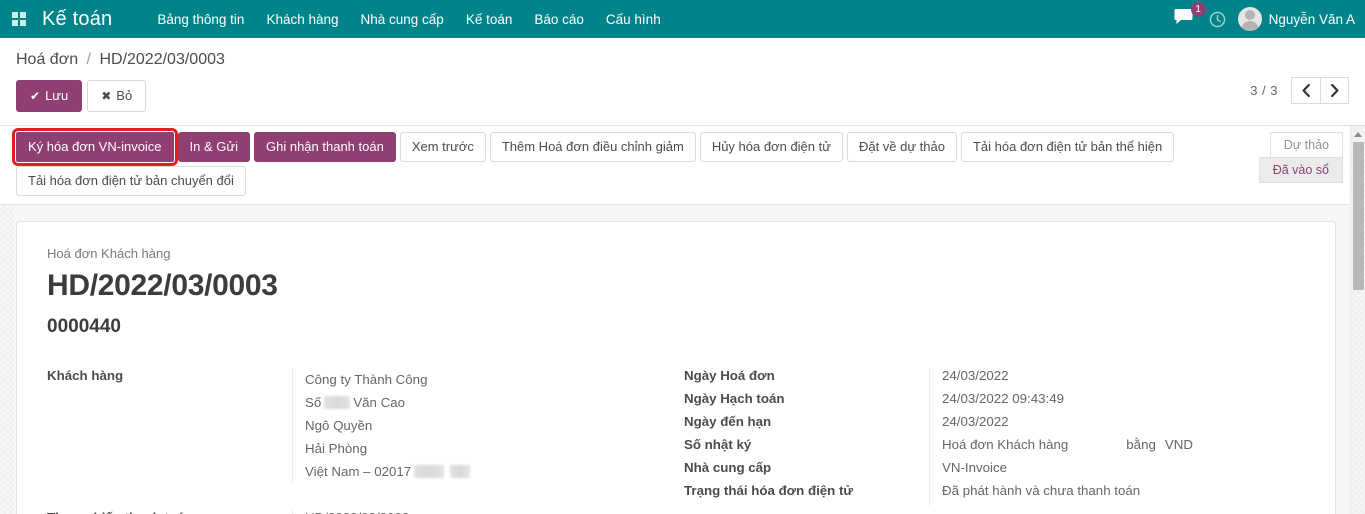  I want to click on scroll-up-arrow-icon, so click(1358, 134).